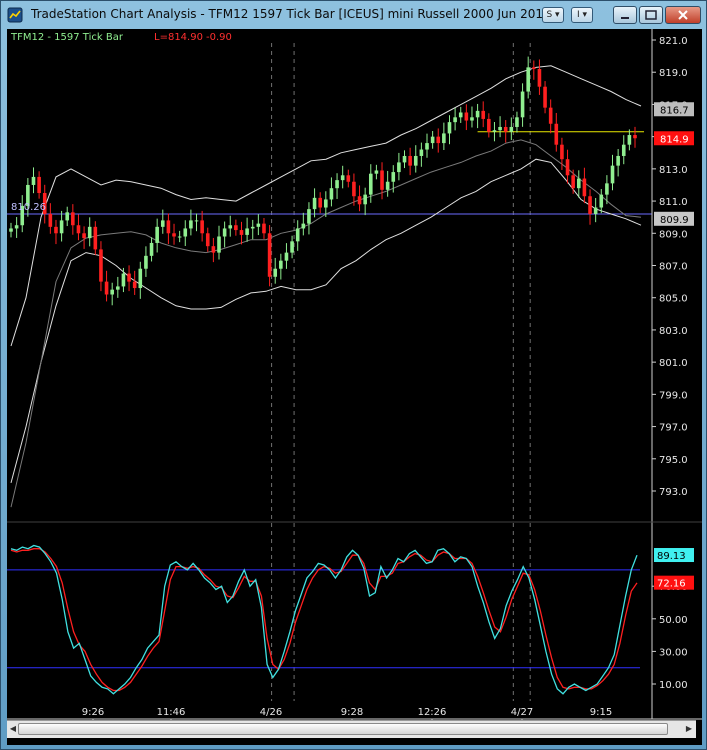  Describe the element at coordinates (673, 73) in the screenshot. I see `price-tick-label: 819.0` at that location.